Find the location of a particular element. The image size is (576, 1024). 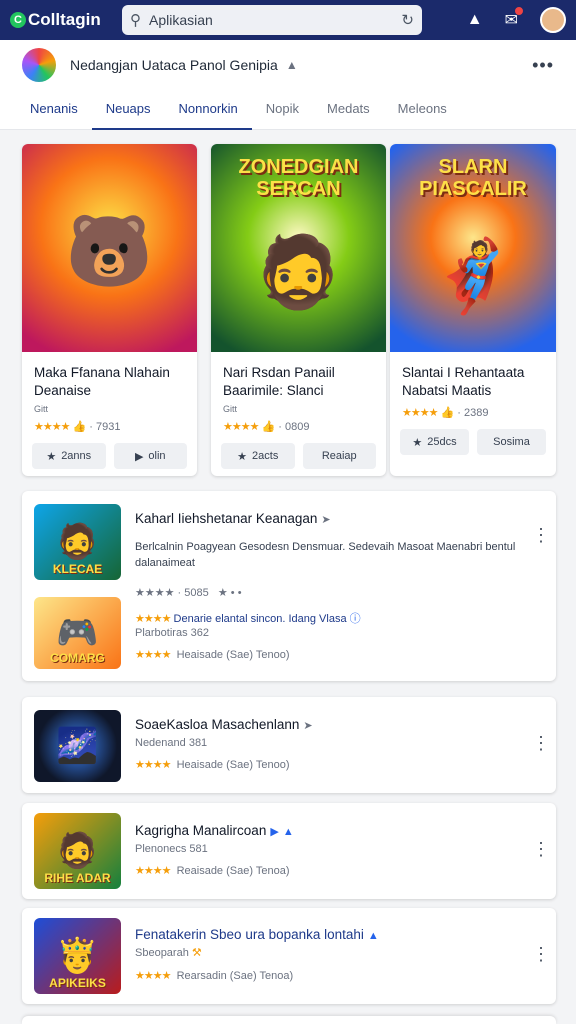

featured-image: ZONEDGIAN SERCAN 🧔 is located at coordinates (298, 248).